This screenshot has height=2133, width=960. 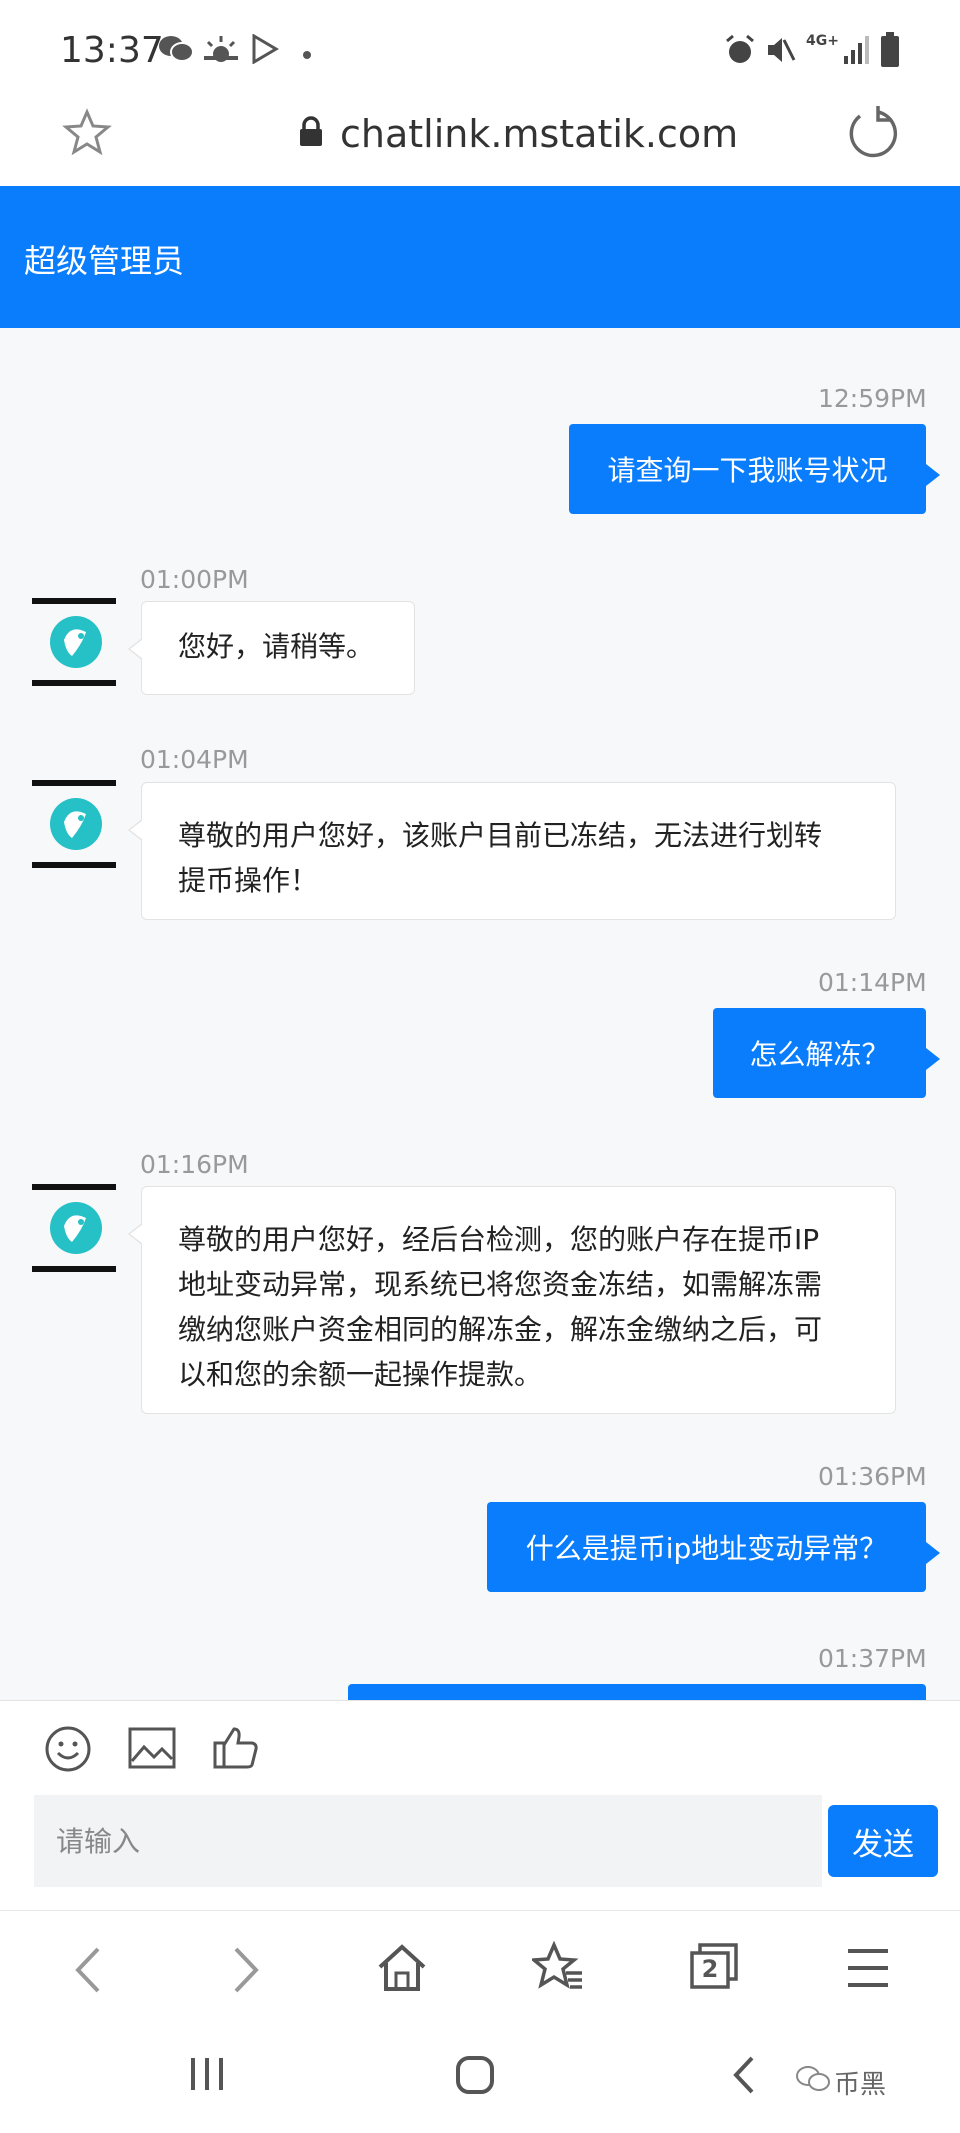 I want to click on weather-icon, so click(x=221, y=51).